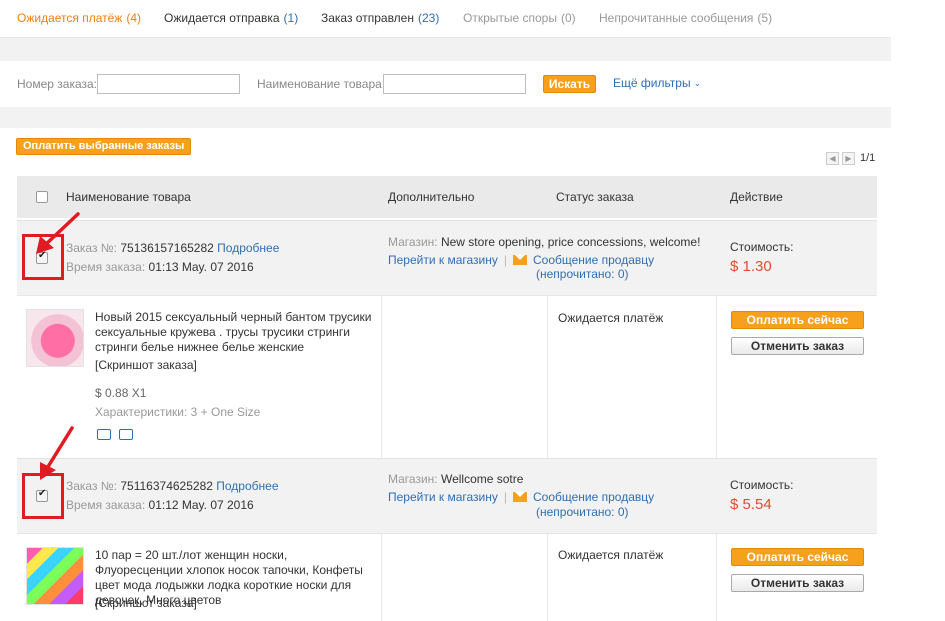  I want to click on search-button: Искать, so click(569, 84).